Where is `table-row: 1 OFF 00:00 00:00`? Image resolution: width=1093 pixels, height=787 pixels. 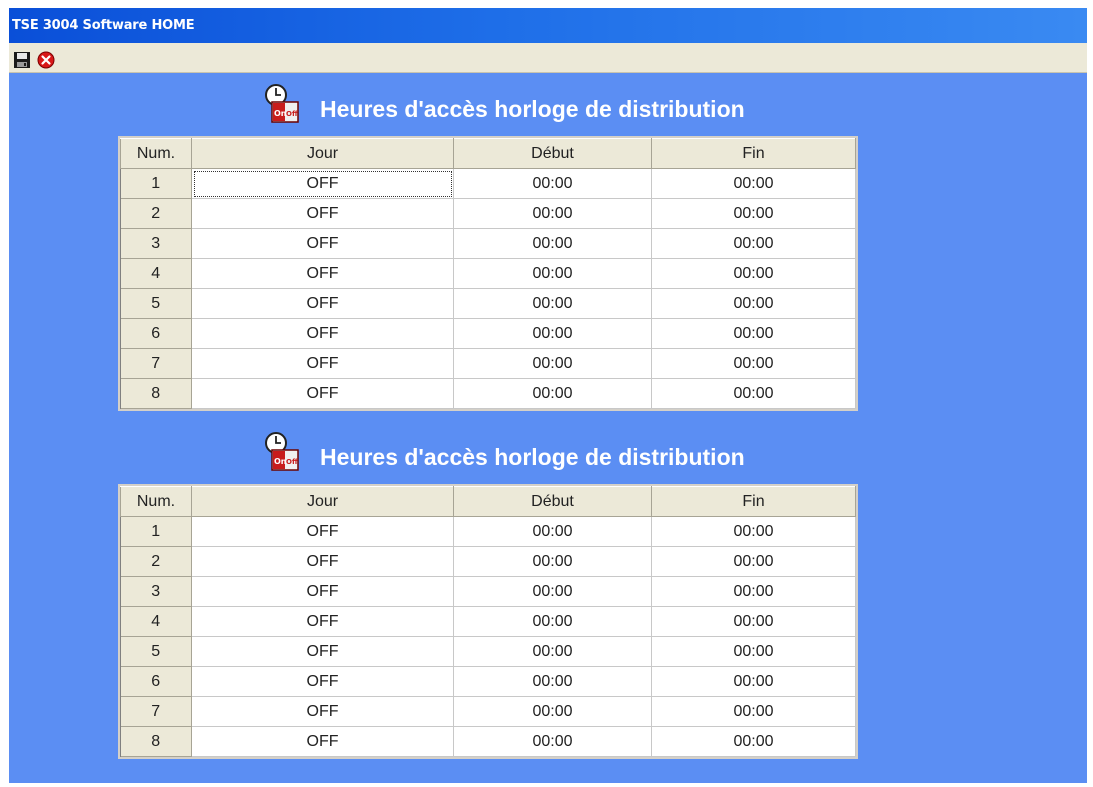
table-row: 1 OFF 00:00 00:00 is located at coordinates (488, 531).